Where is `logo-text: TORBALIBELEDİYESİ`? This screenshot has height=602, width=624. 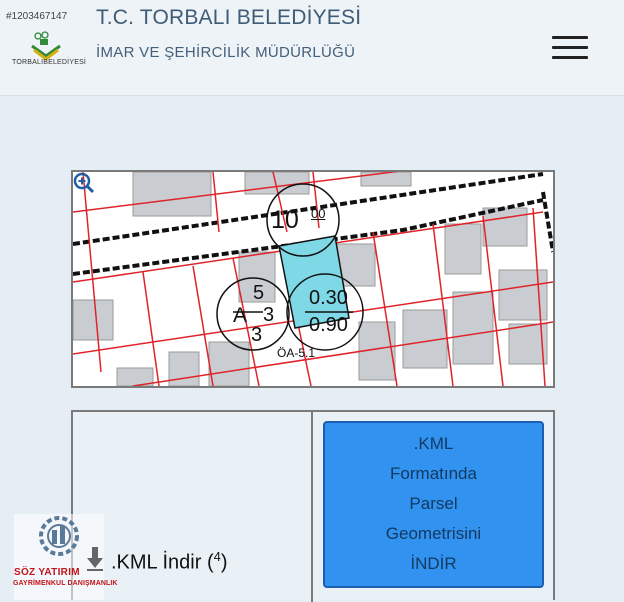
logo-text: TORBALIBELEDİYESİ is located at coordinates (49, 62).